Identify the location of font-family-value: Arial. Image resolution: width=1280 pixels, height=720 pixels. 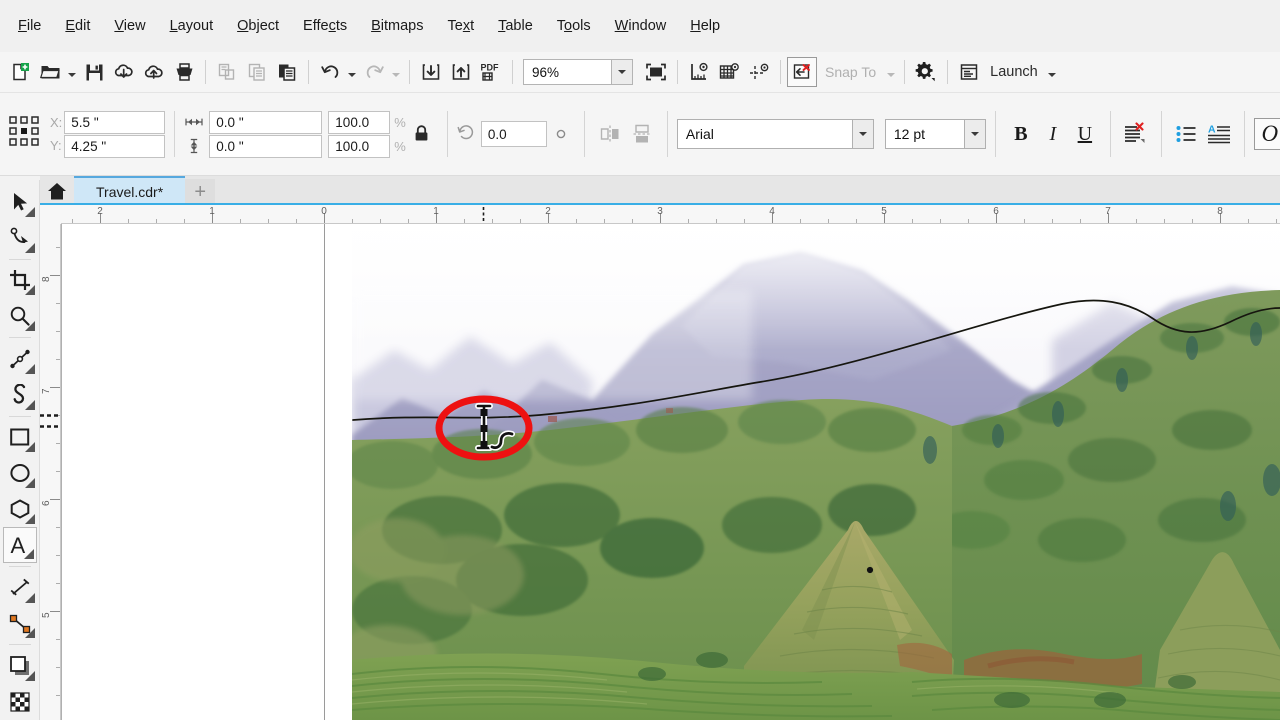
(764, 134).